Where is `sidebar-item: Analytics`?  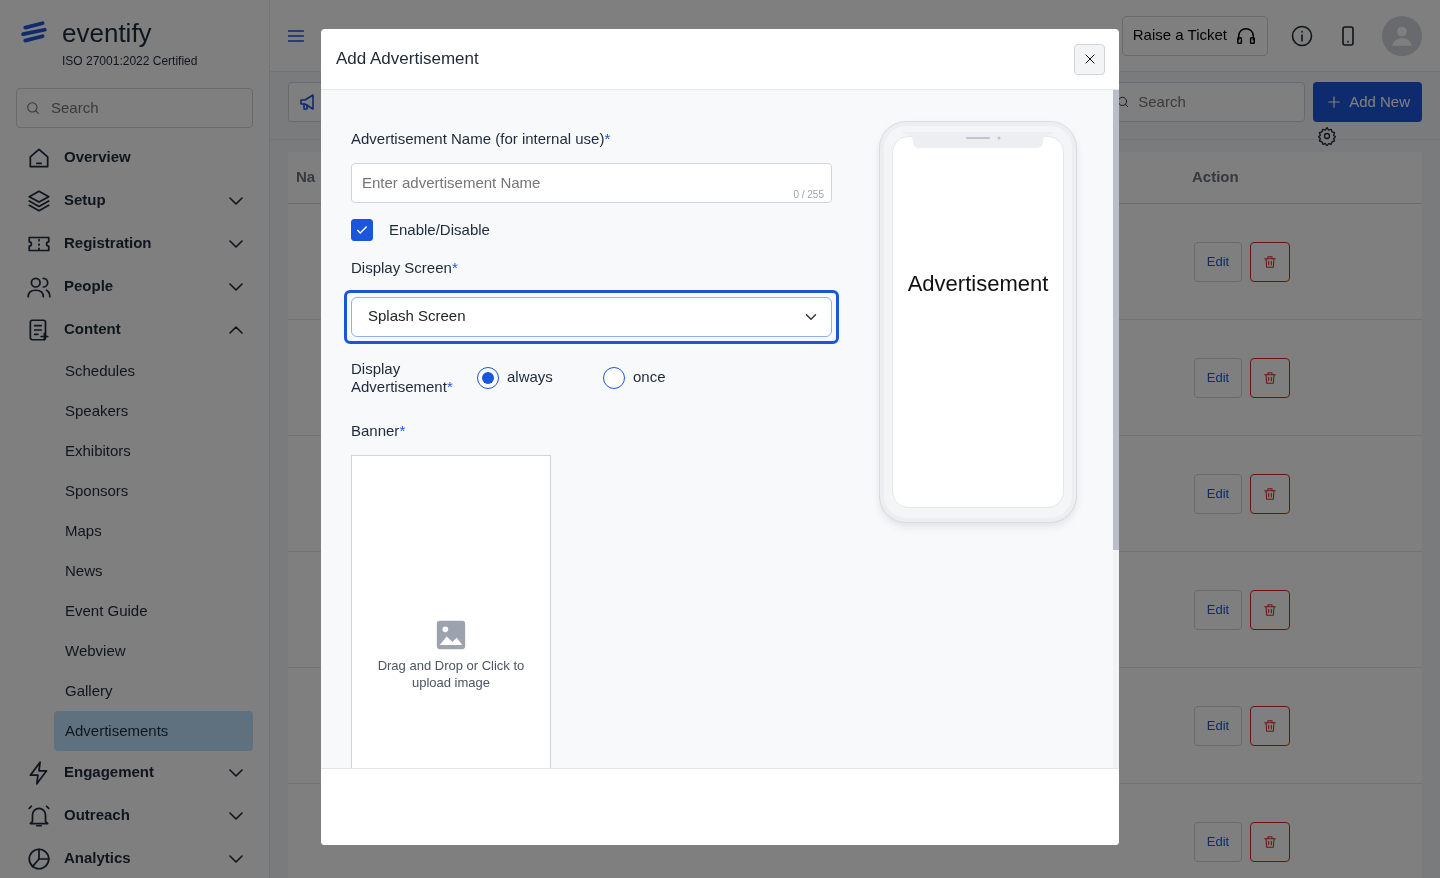
sidebar-item: Analytics is located at coordinates (134, 857).